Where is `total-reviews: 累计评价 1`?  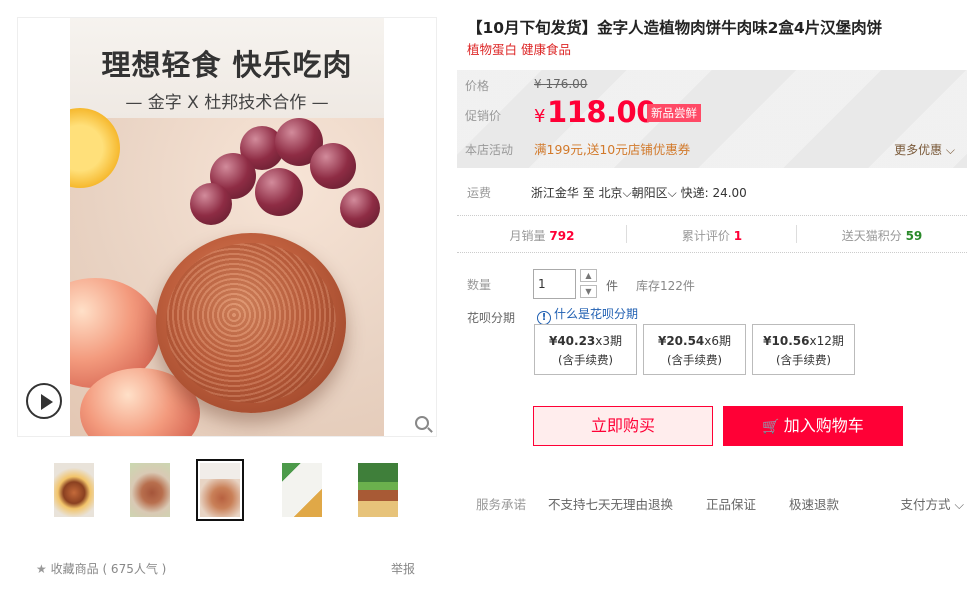
total-reviews: 累计评价 1 is located at coordinates (712, 235).